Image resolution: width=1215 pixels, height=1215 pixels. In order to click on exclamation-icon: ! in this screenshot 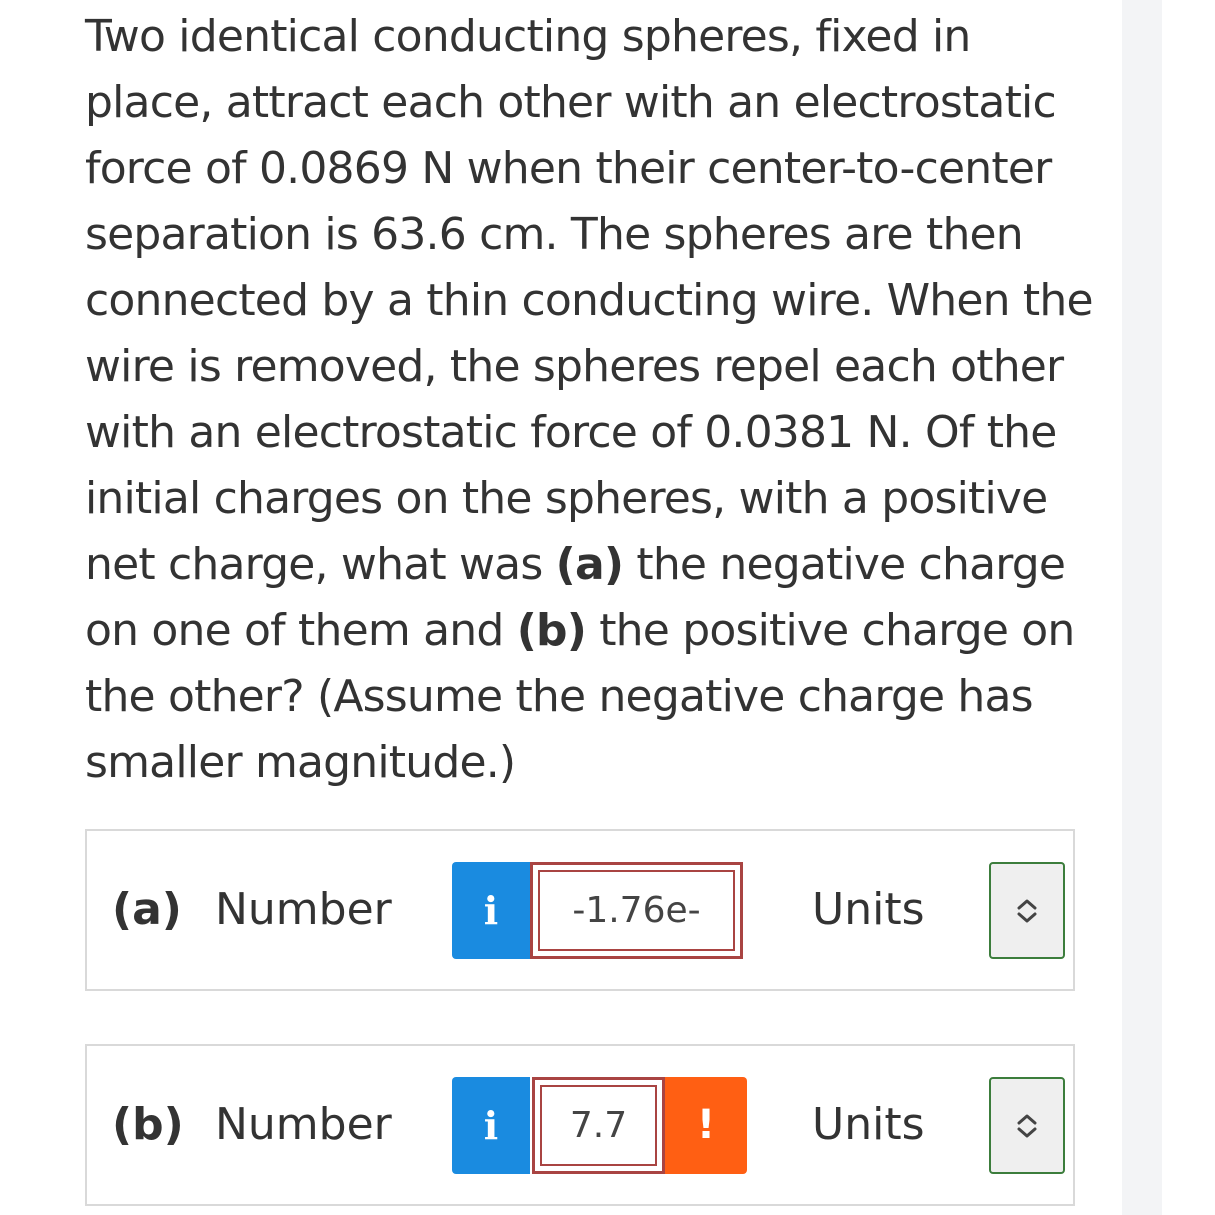, I will do `click(706, 1125)`.